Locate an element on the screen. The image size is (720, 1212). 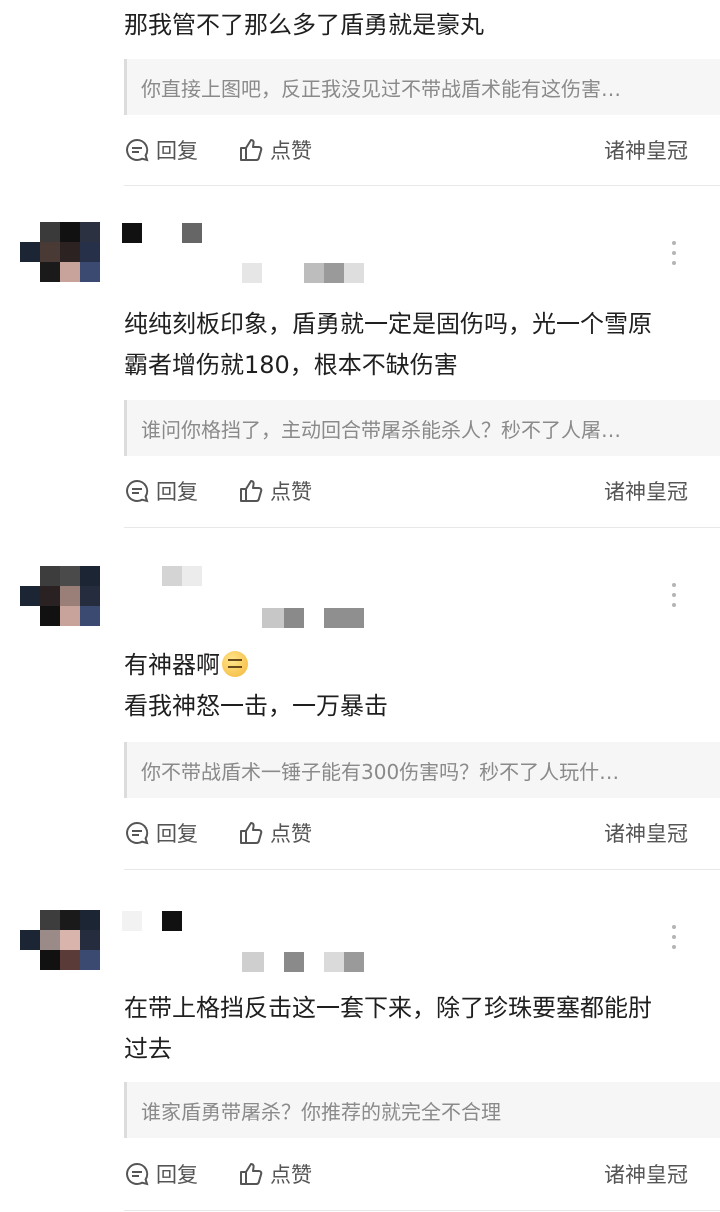
comment-text: 那我管不了那么多了盾勇就是豪丸 is located at coordinates (414, 25).